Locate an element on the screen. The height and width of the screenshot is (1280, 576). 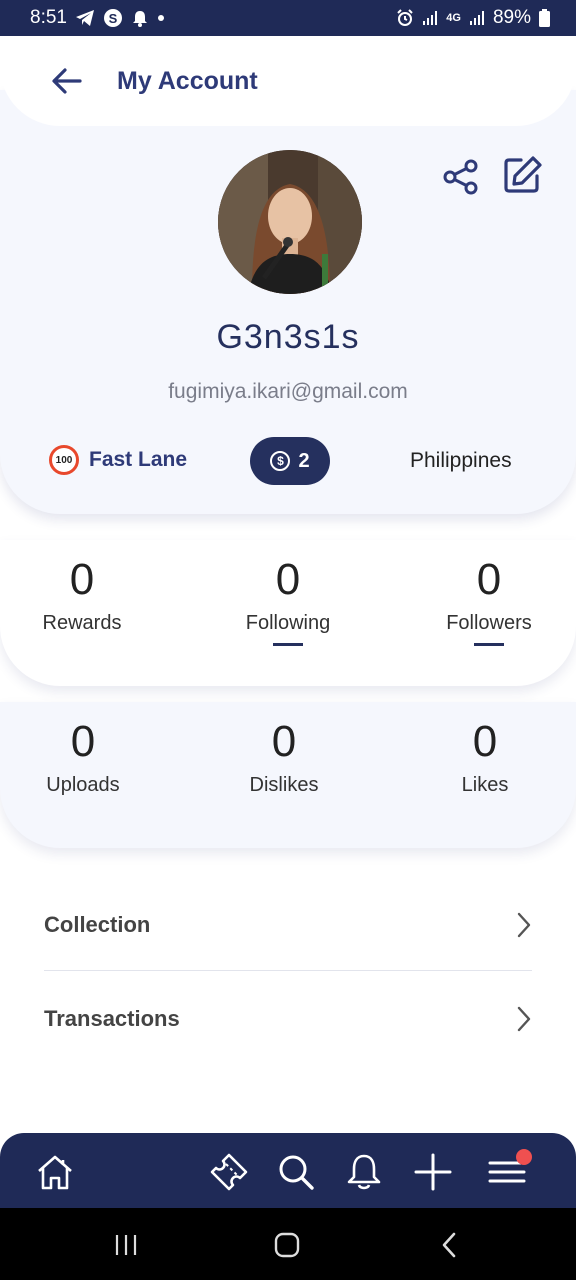
fast-lane-label: Fast Lane is located at coordinates (138, 459).